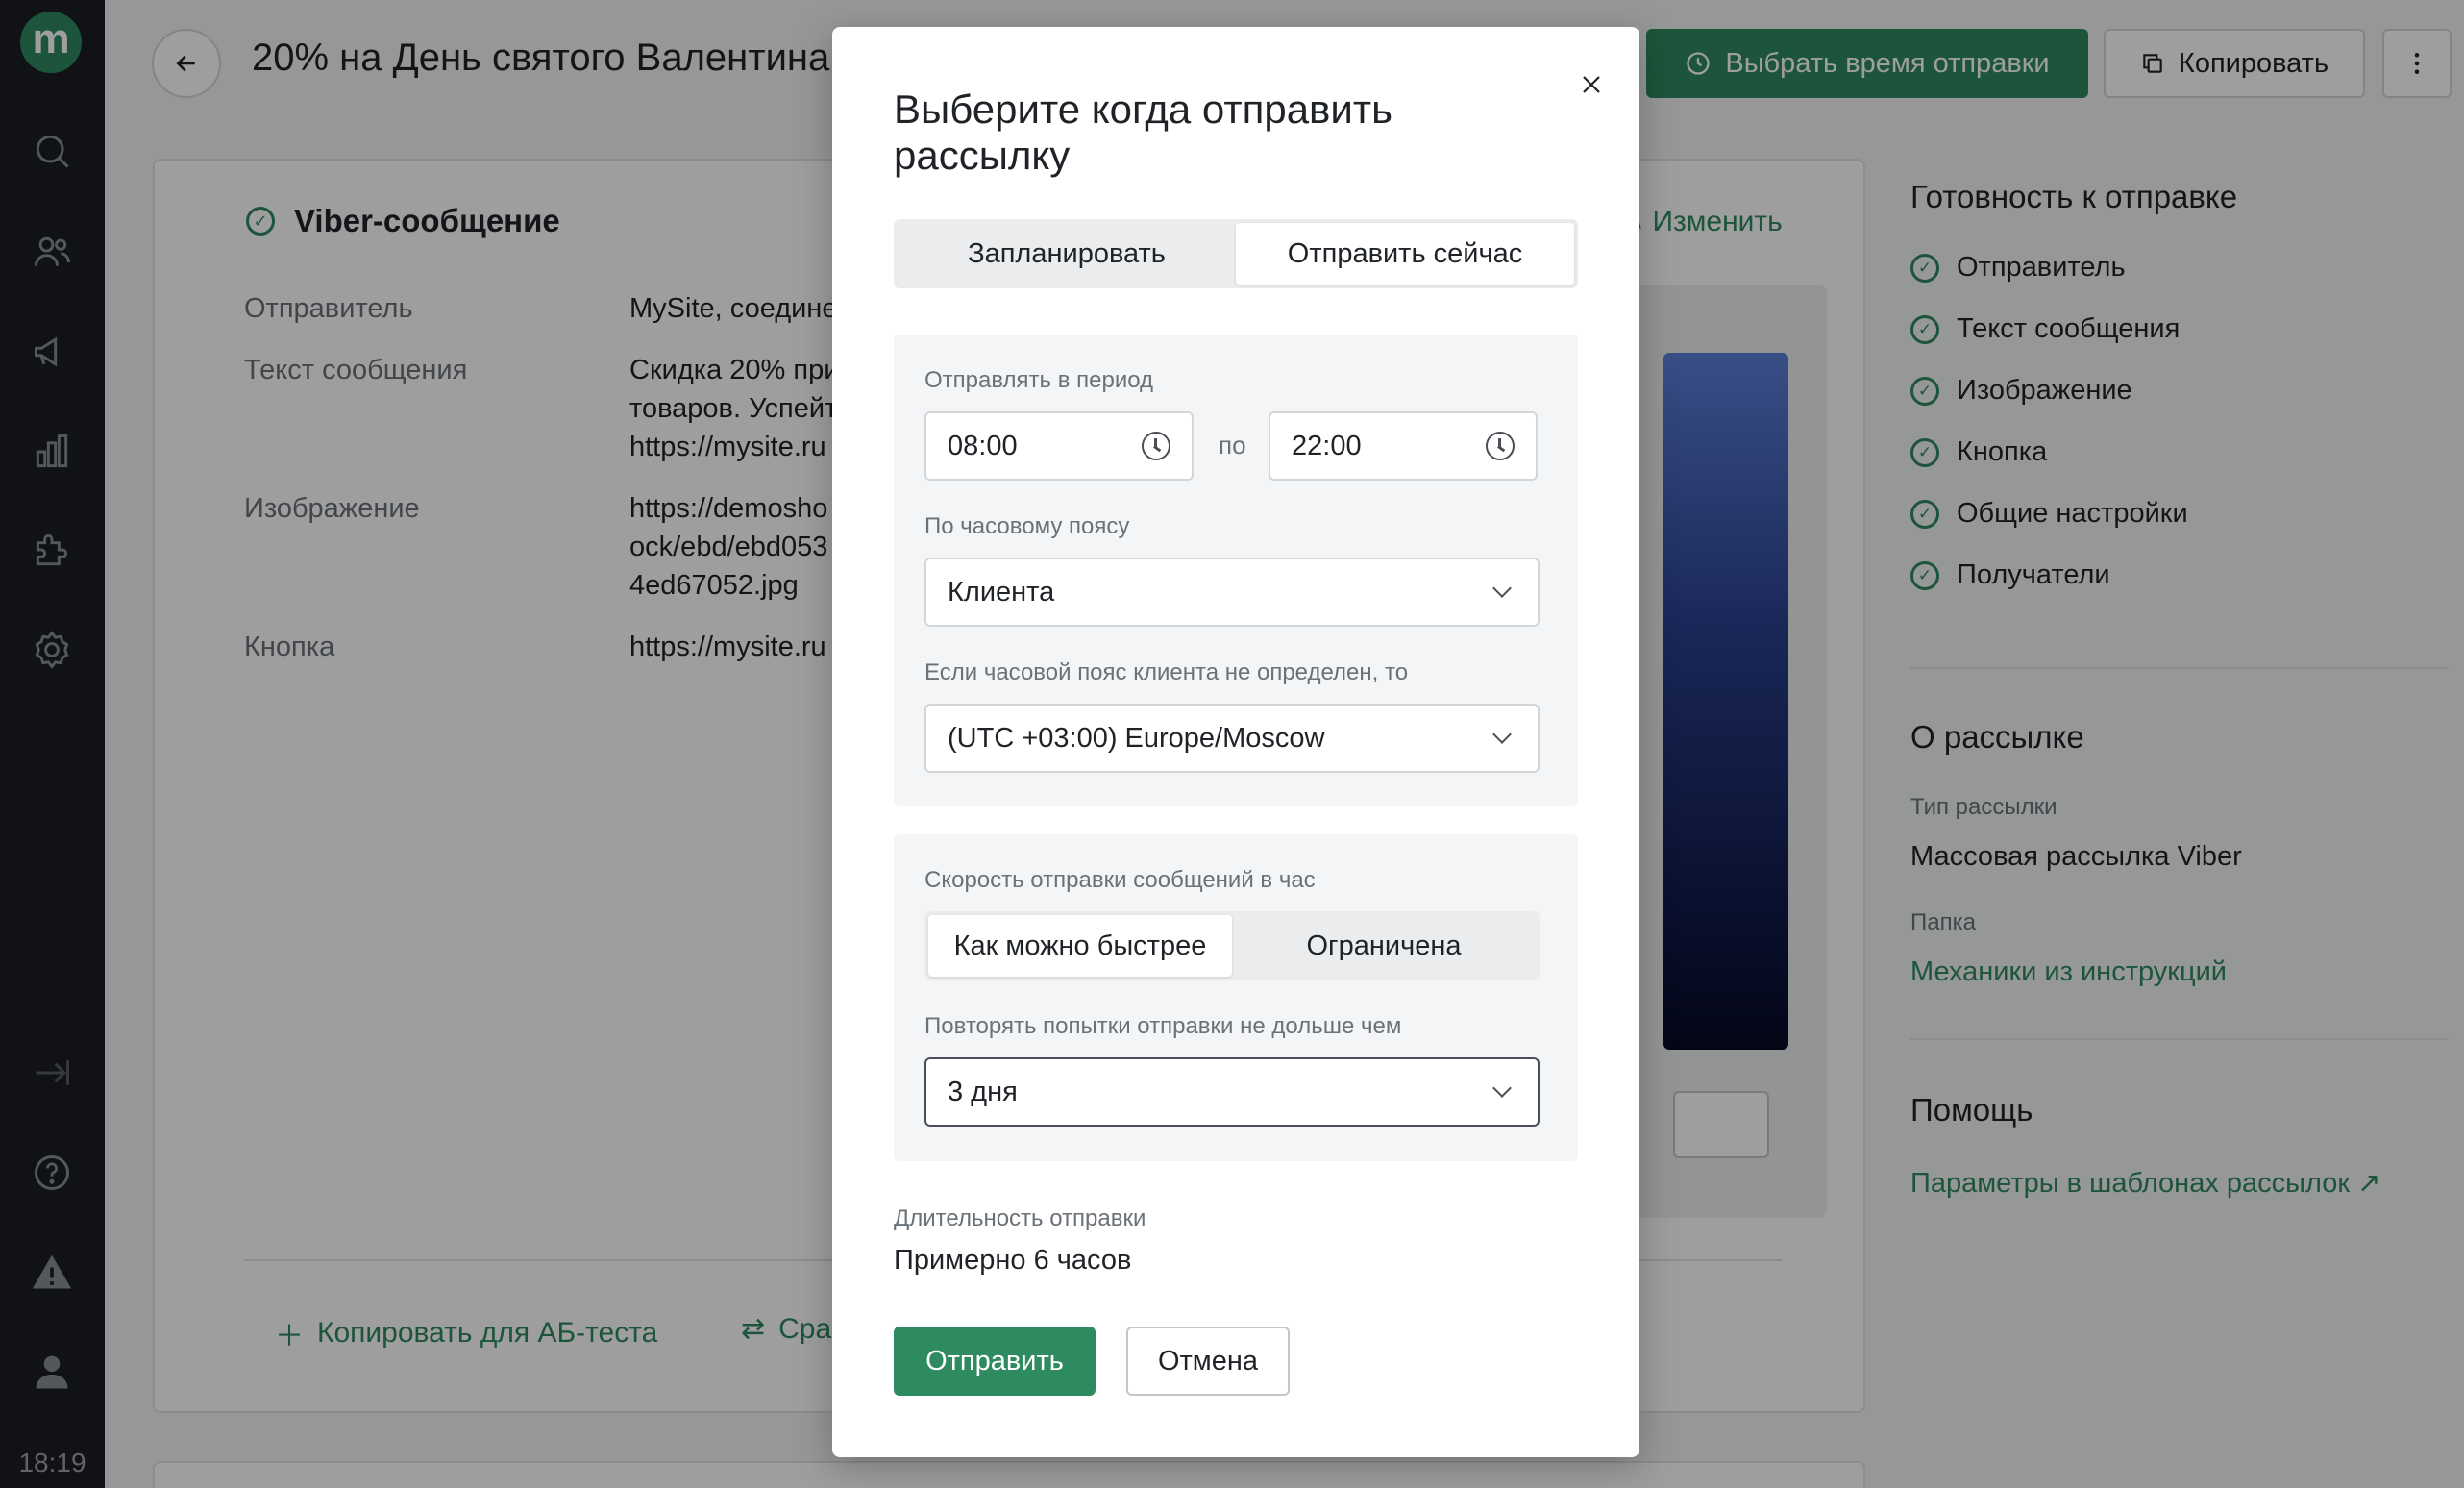 Image resolution: width=2464 pixels, height=1488 pixels. I want to click on close-icon, so click(1591, 84).